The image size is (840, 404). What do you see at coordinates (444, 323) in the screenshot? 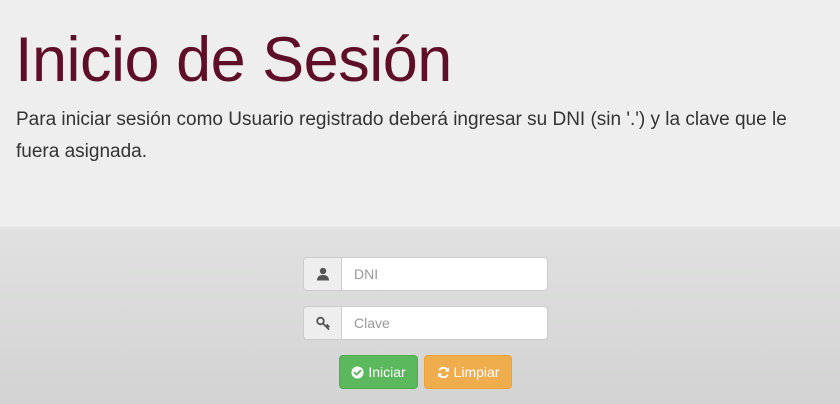
I see `clave-input` at bounding box center [444, 323].